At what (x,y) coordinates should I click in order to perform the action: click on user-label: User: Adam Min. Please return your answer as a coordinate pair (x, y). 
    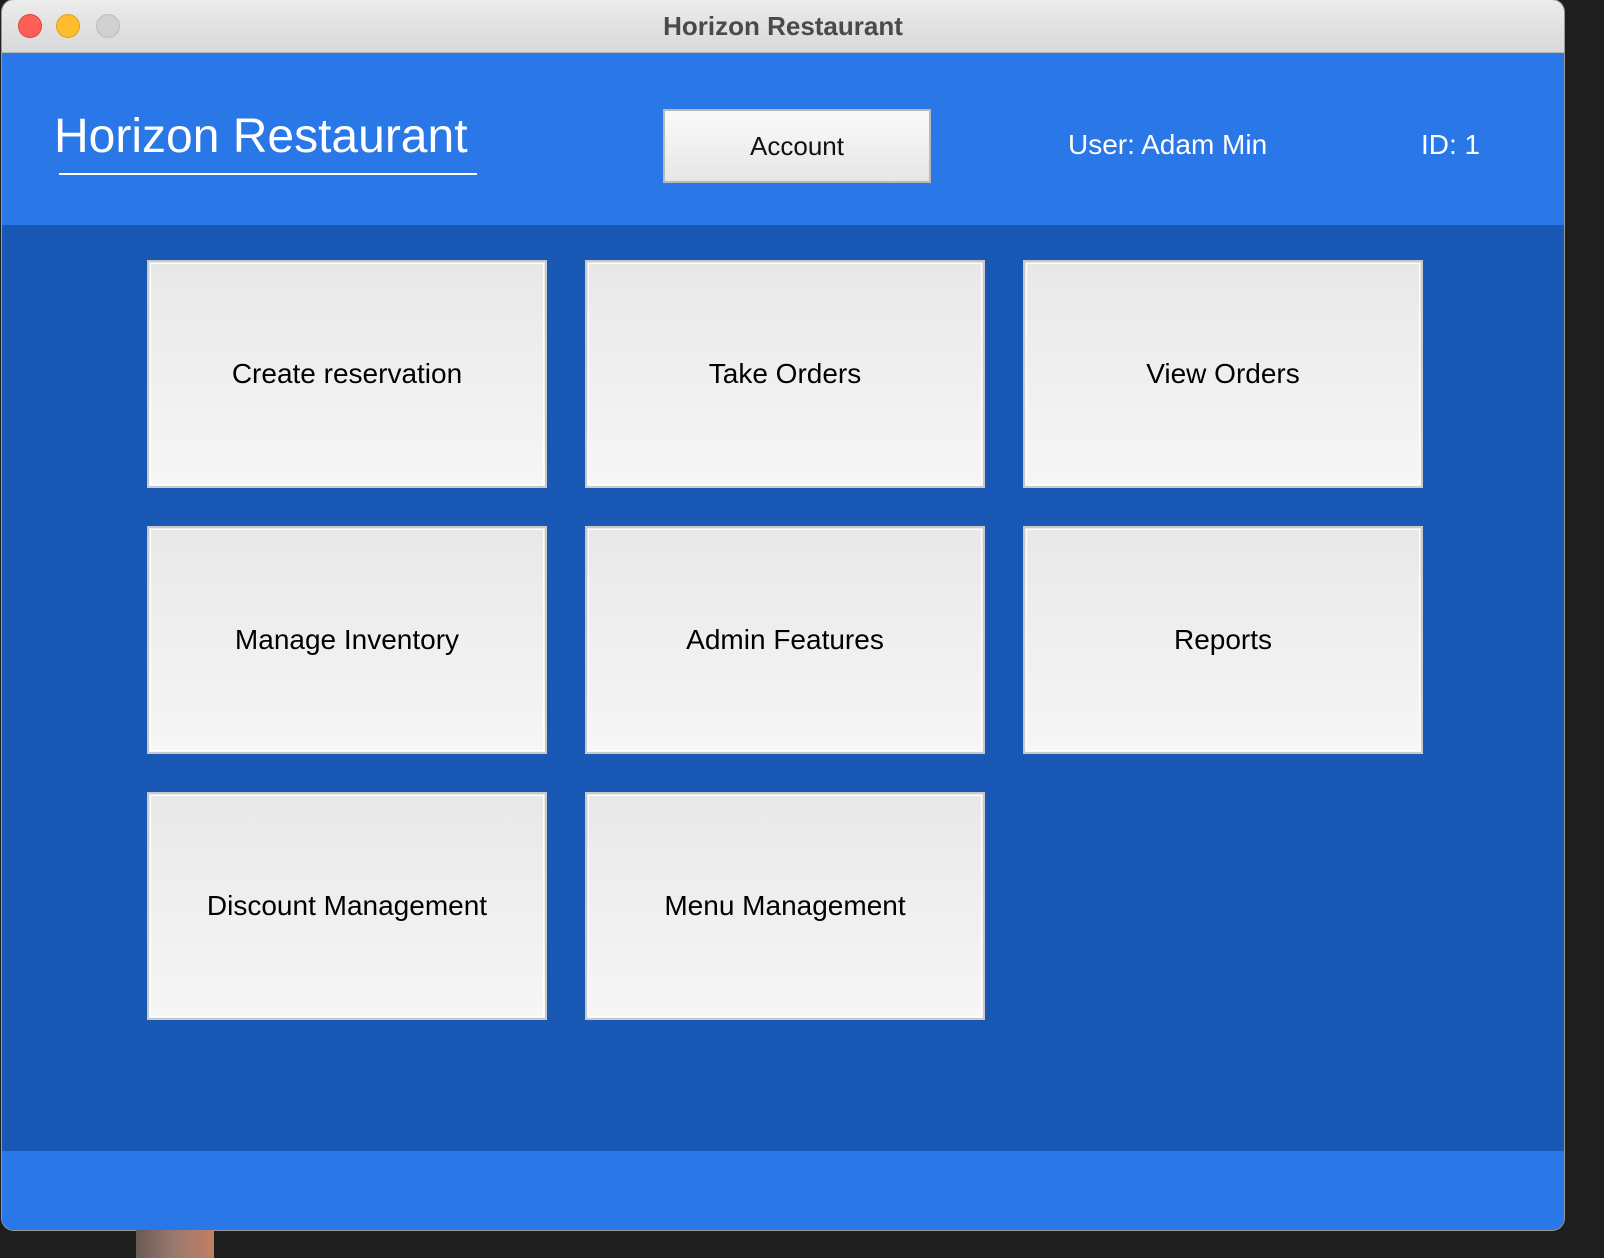
    Looking at the image, I should click on (1168, 144).